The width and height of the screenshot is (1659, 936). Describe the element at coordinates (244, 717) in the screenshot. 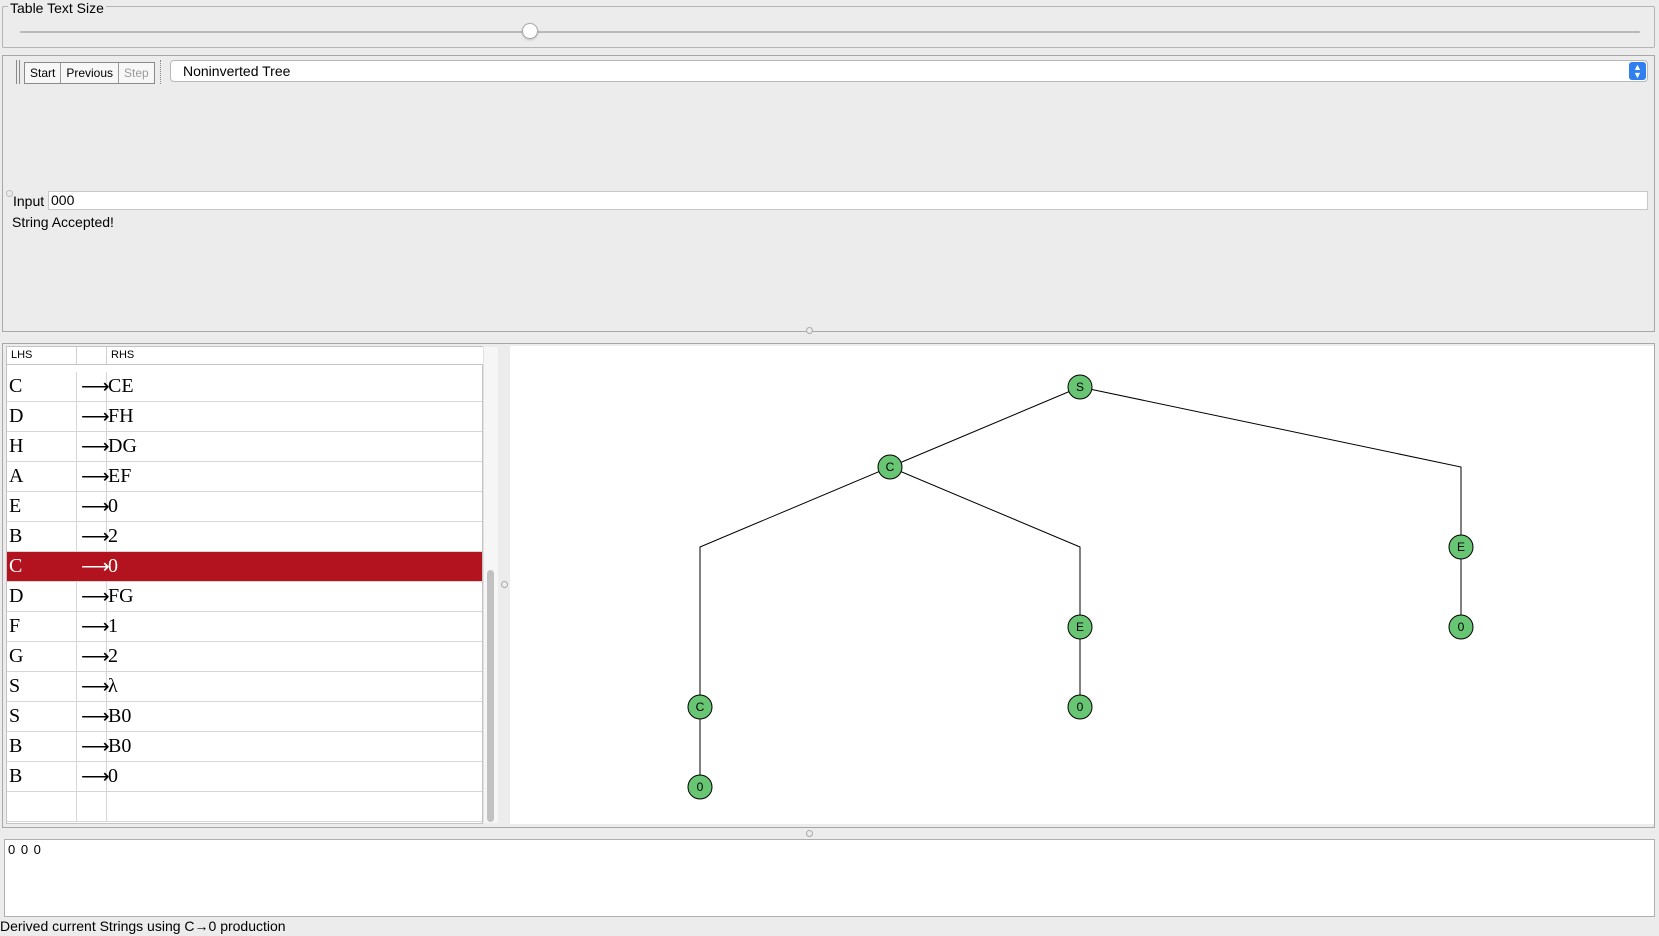

I see `table-row: S ⟶ B0` at that location.